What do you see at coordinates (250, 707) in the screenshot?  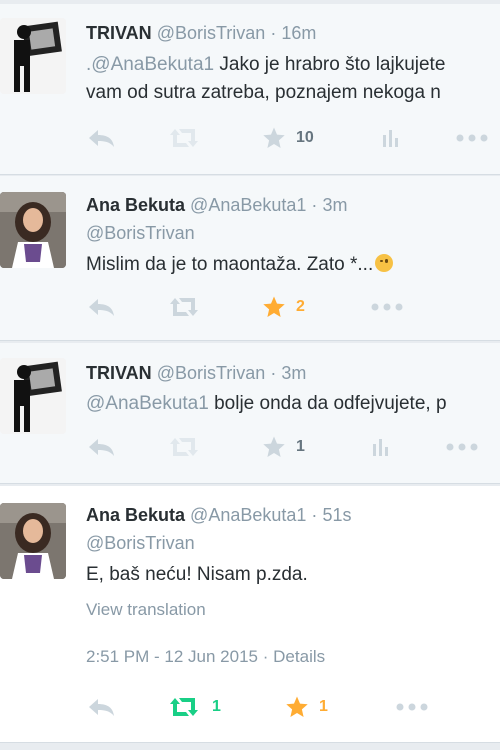 I see `tweet-actions: 1 1` at bounding box center [250, 707].